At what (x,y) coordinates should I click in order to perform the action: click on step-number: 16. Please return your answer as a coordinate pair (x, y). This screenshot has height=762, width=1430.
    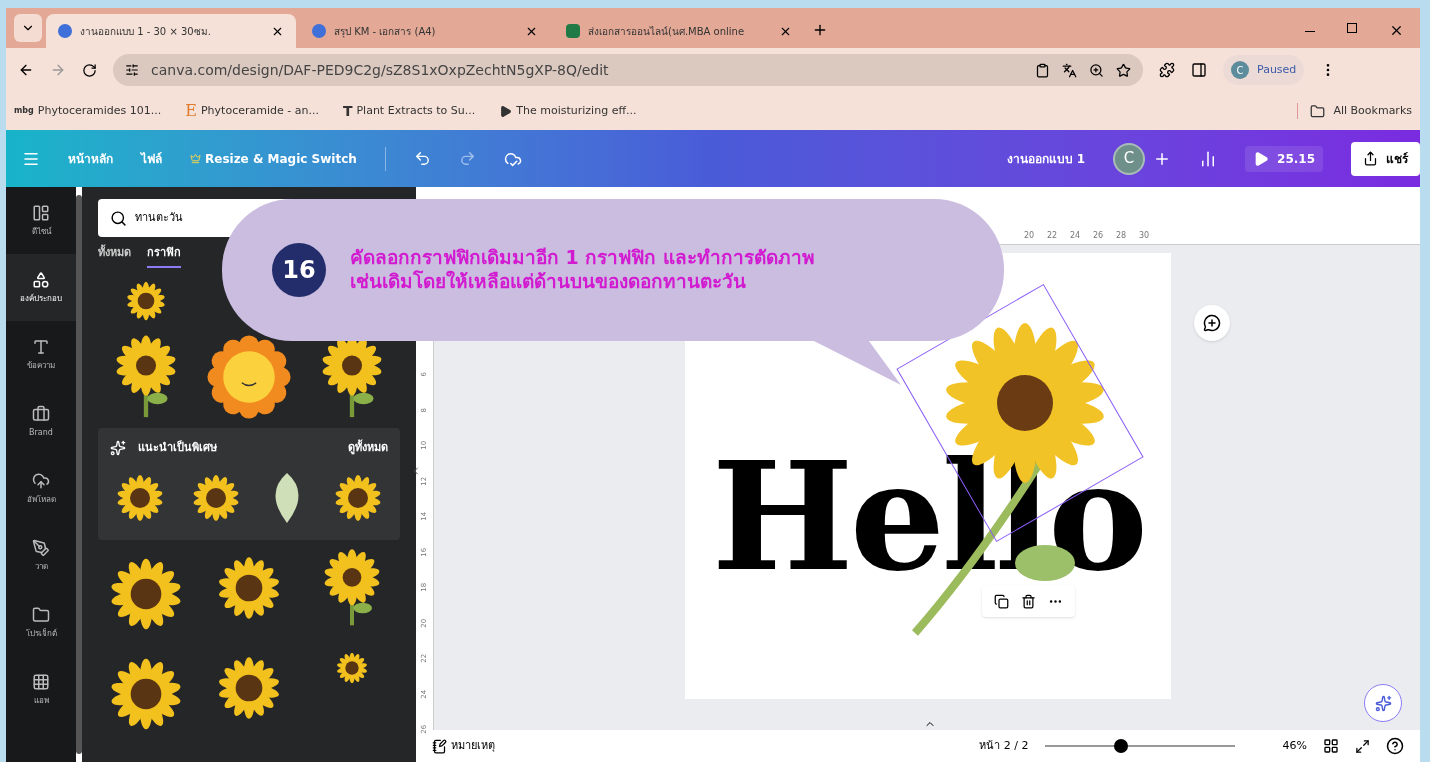
    Looking at the image, I should click on (299, 270).